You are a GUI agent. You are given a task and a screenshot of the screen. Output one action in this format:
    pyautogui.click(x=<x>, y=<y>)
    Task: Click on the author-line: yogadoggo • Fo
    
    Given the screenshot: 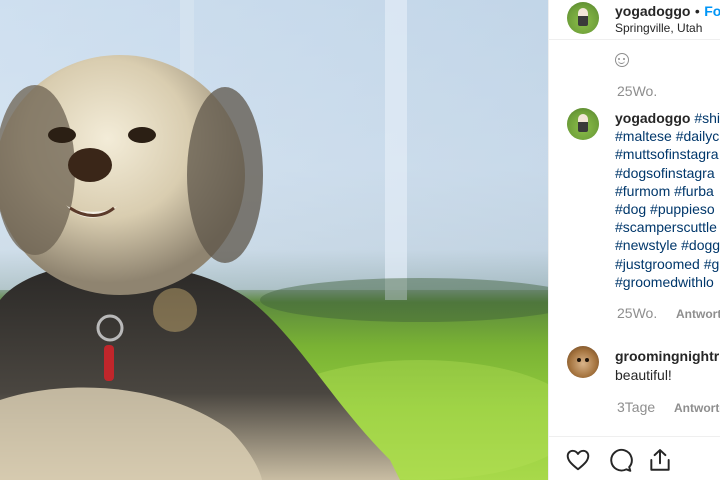 What is the action you would take?
    pyautogui.click(x=667, y=12)
    